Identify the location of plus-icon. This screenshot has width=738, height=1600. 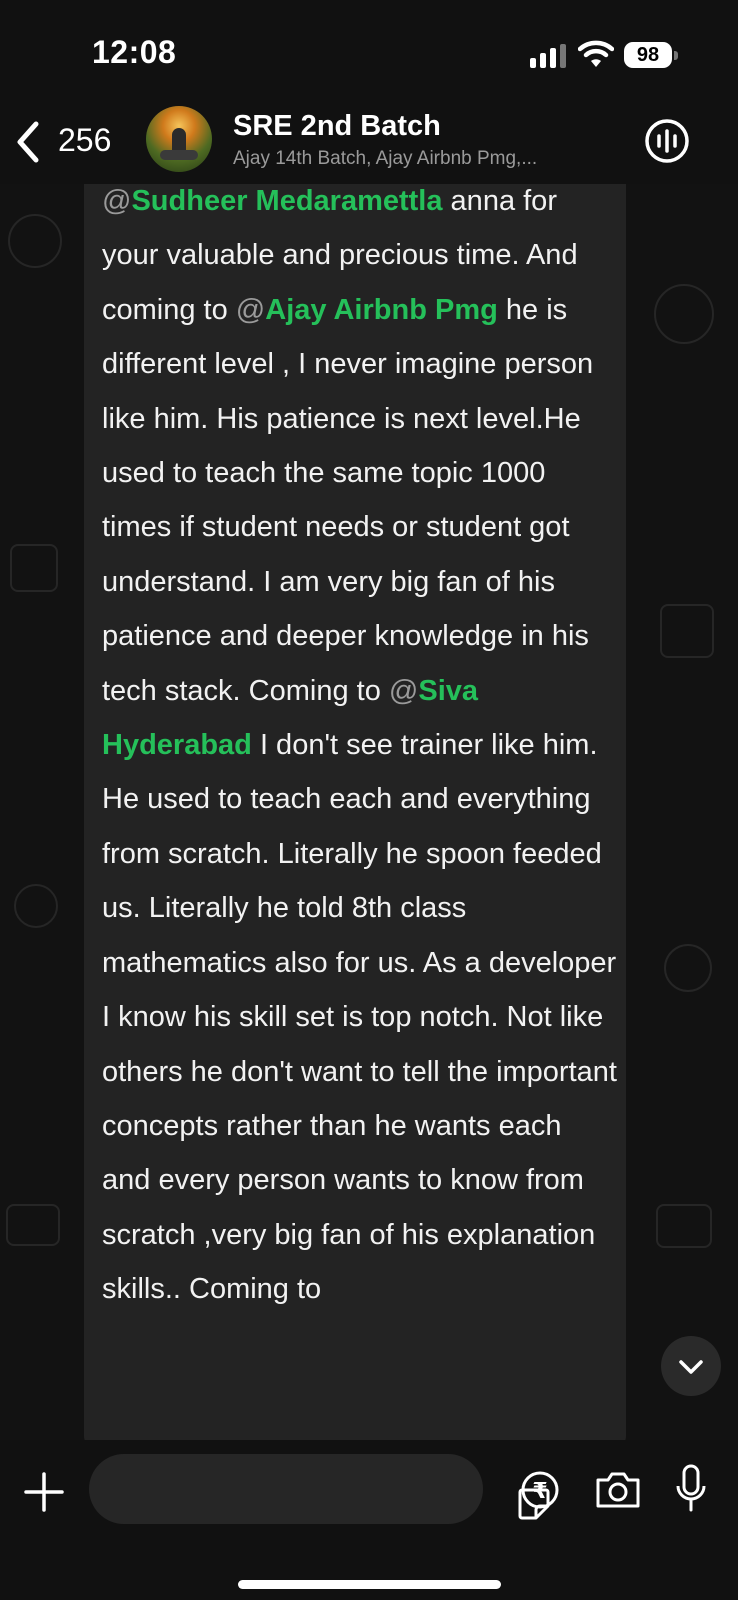
(44, 1492).